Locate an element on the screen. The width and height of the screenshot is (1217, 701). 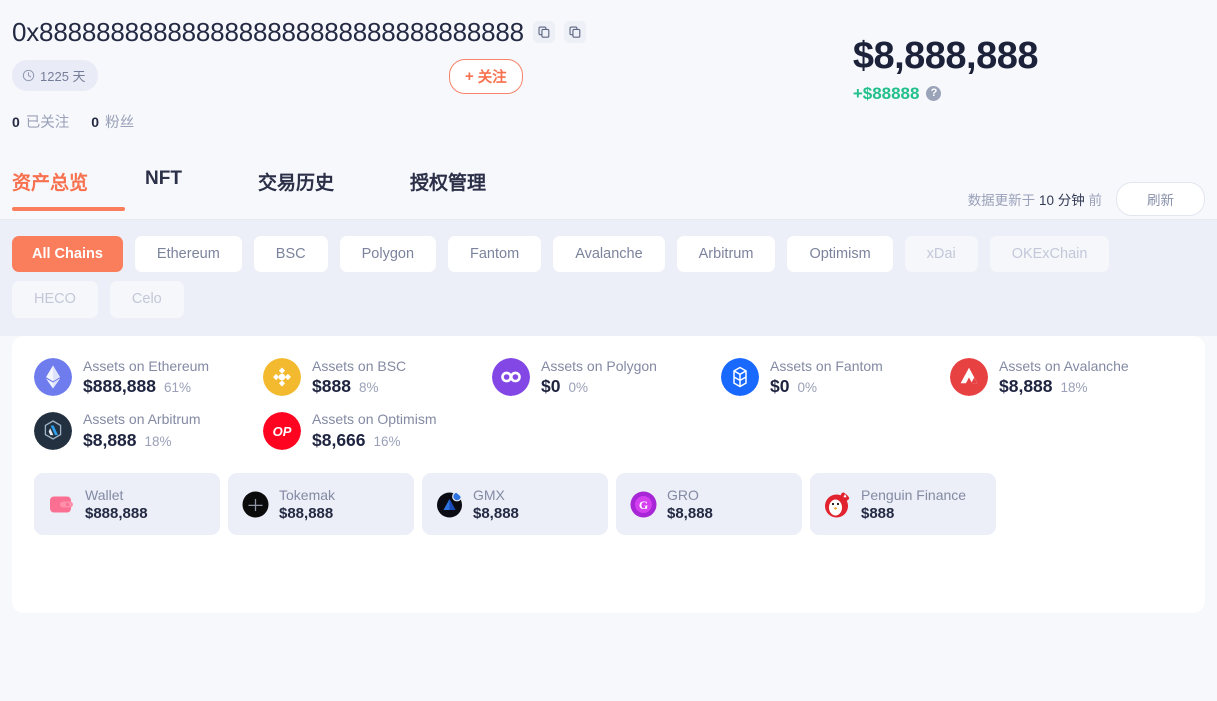
tab-transaction-history: 交易历史 is located at coordinates (334, 189).